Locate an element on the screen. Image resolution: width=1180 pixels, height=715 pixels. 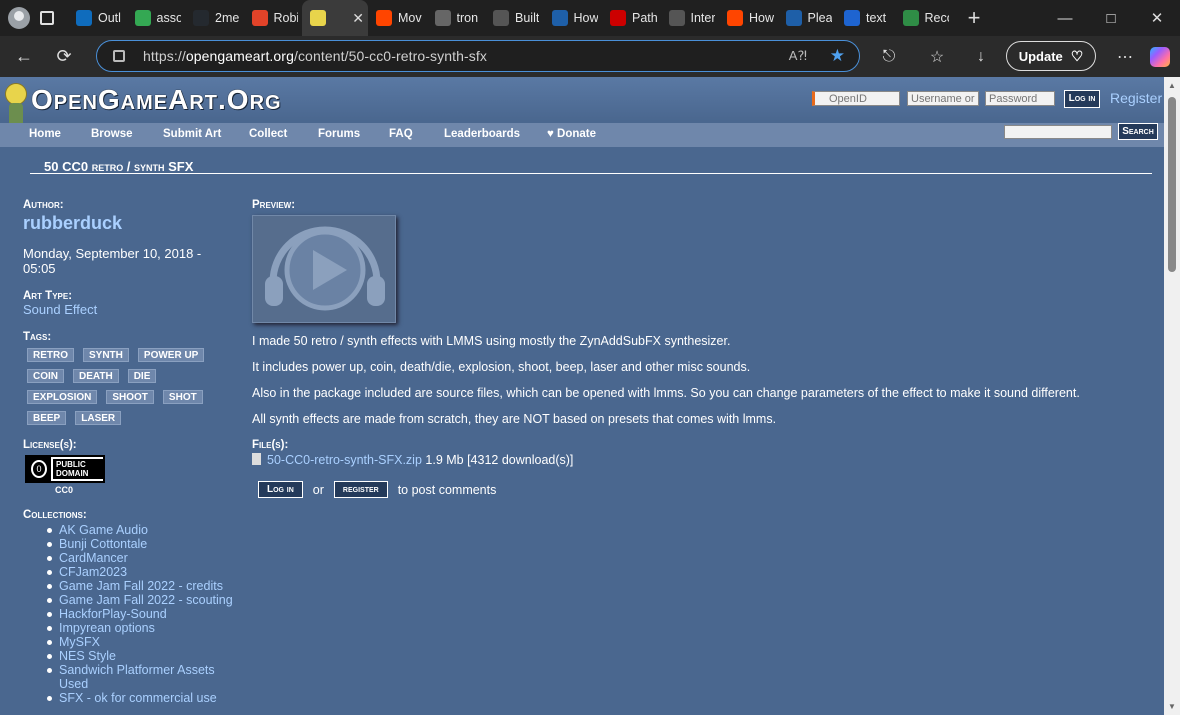
username-input is located at coordinates (943, 98).